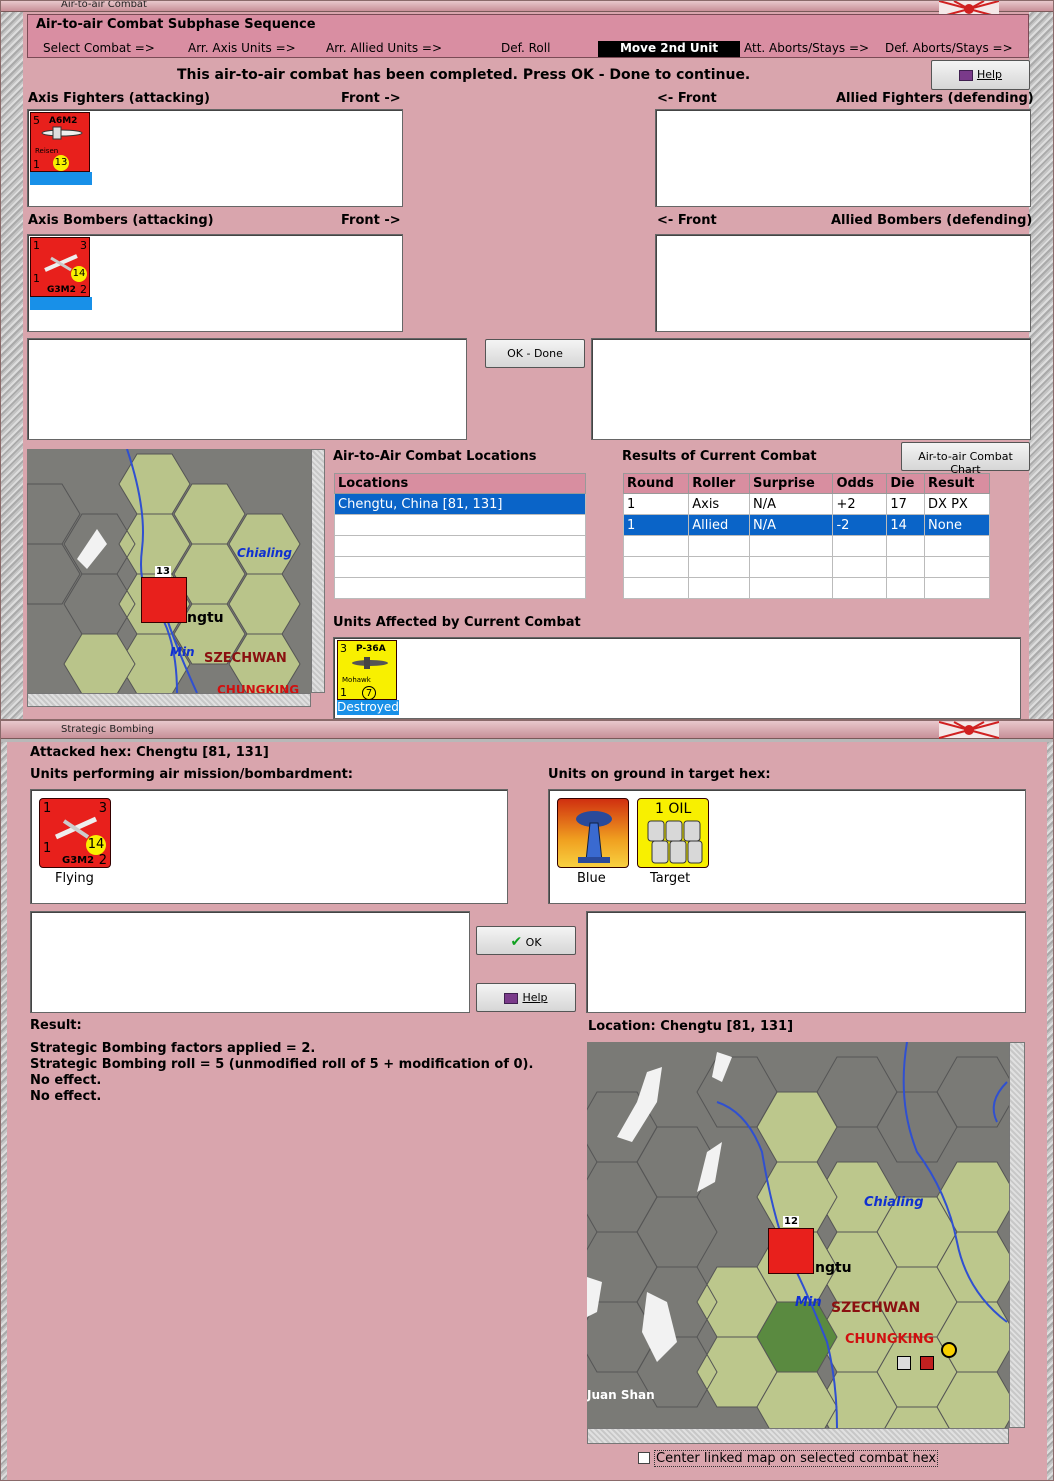  What do you see at coordinates (371, 98) in the screenshot?
I see `front-arrow-right: Front ->` at bounding box center [371, 98].